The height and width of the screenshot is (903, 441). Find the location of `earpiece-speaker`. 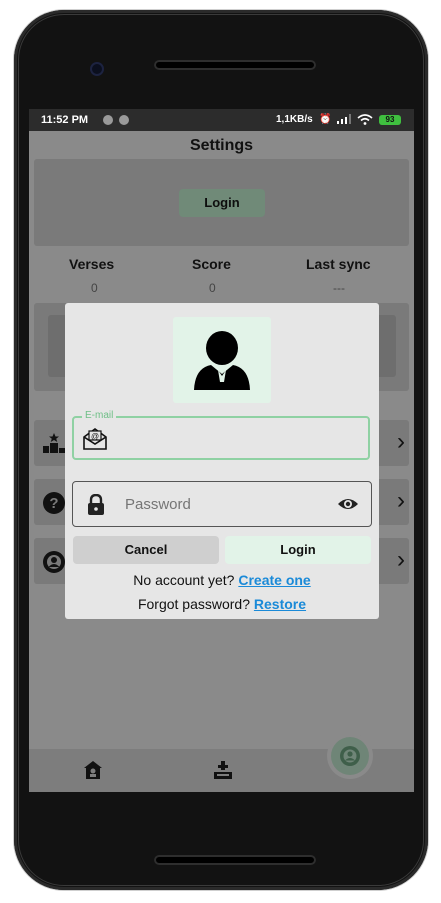

earpiece-speaker is located at coordinates (235, 65).